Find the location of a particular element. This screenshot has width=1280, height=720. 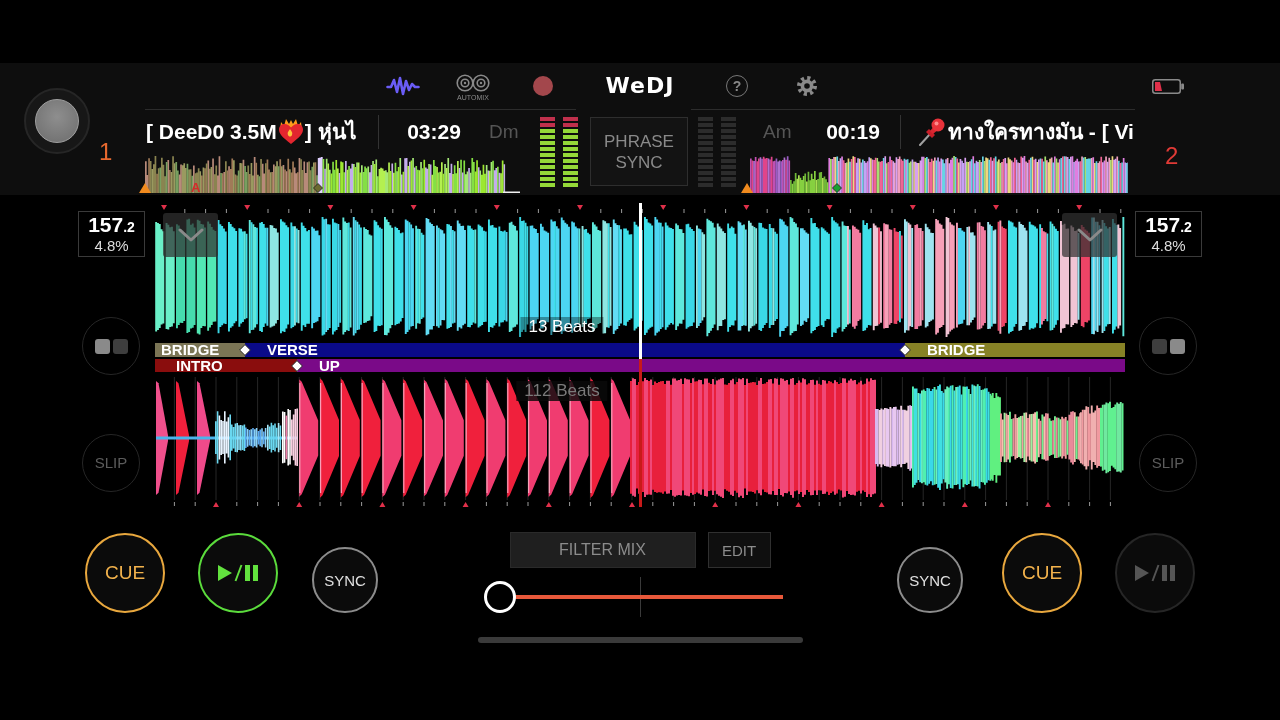

track-time: 00:19 is located at coordinates (853, 131).